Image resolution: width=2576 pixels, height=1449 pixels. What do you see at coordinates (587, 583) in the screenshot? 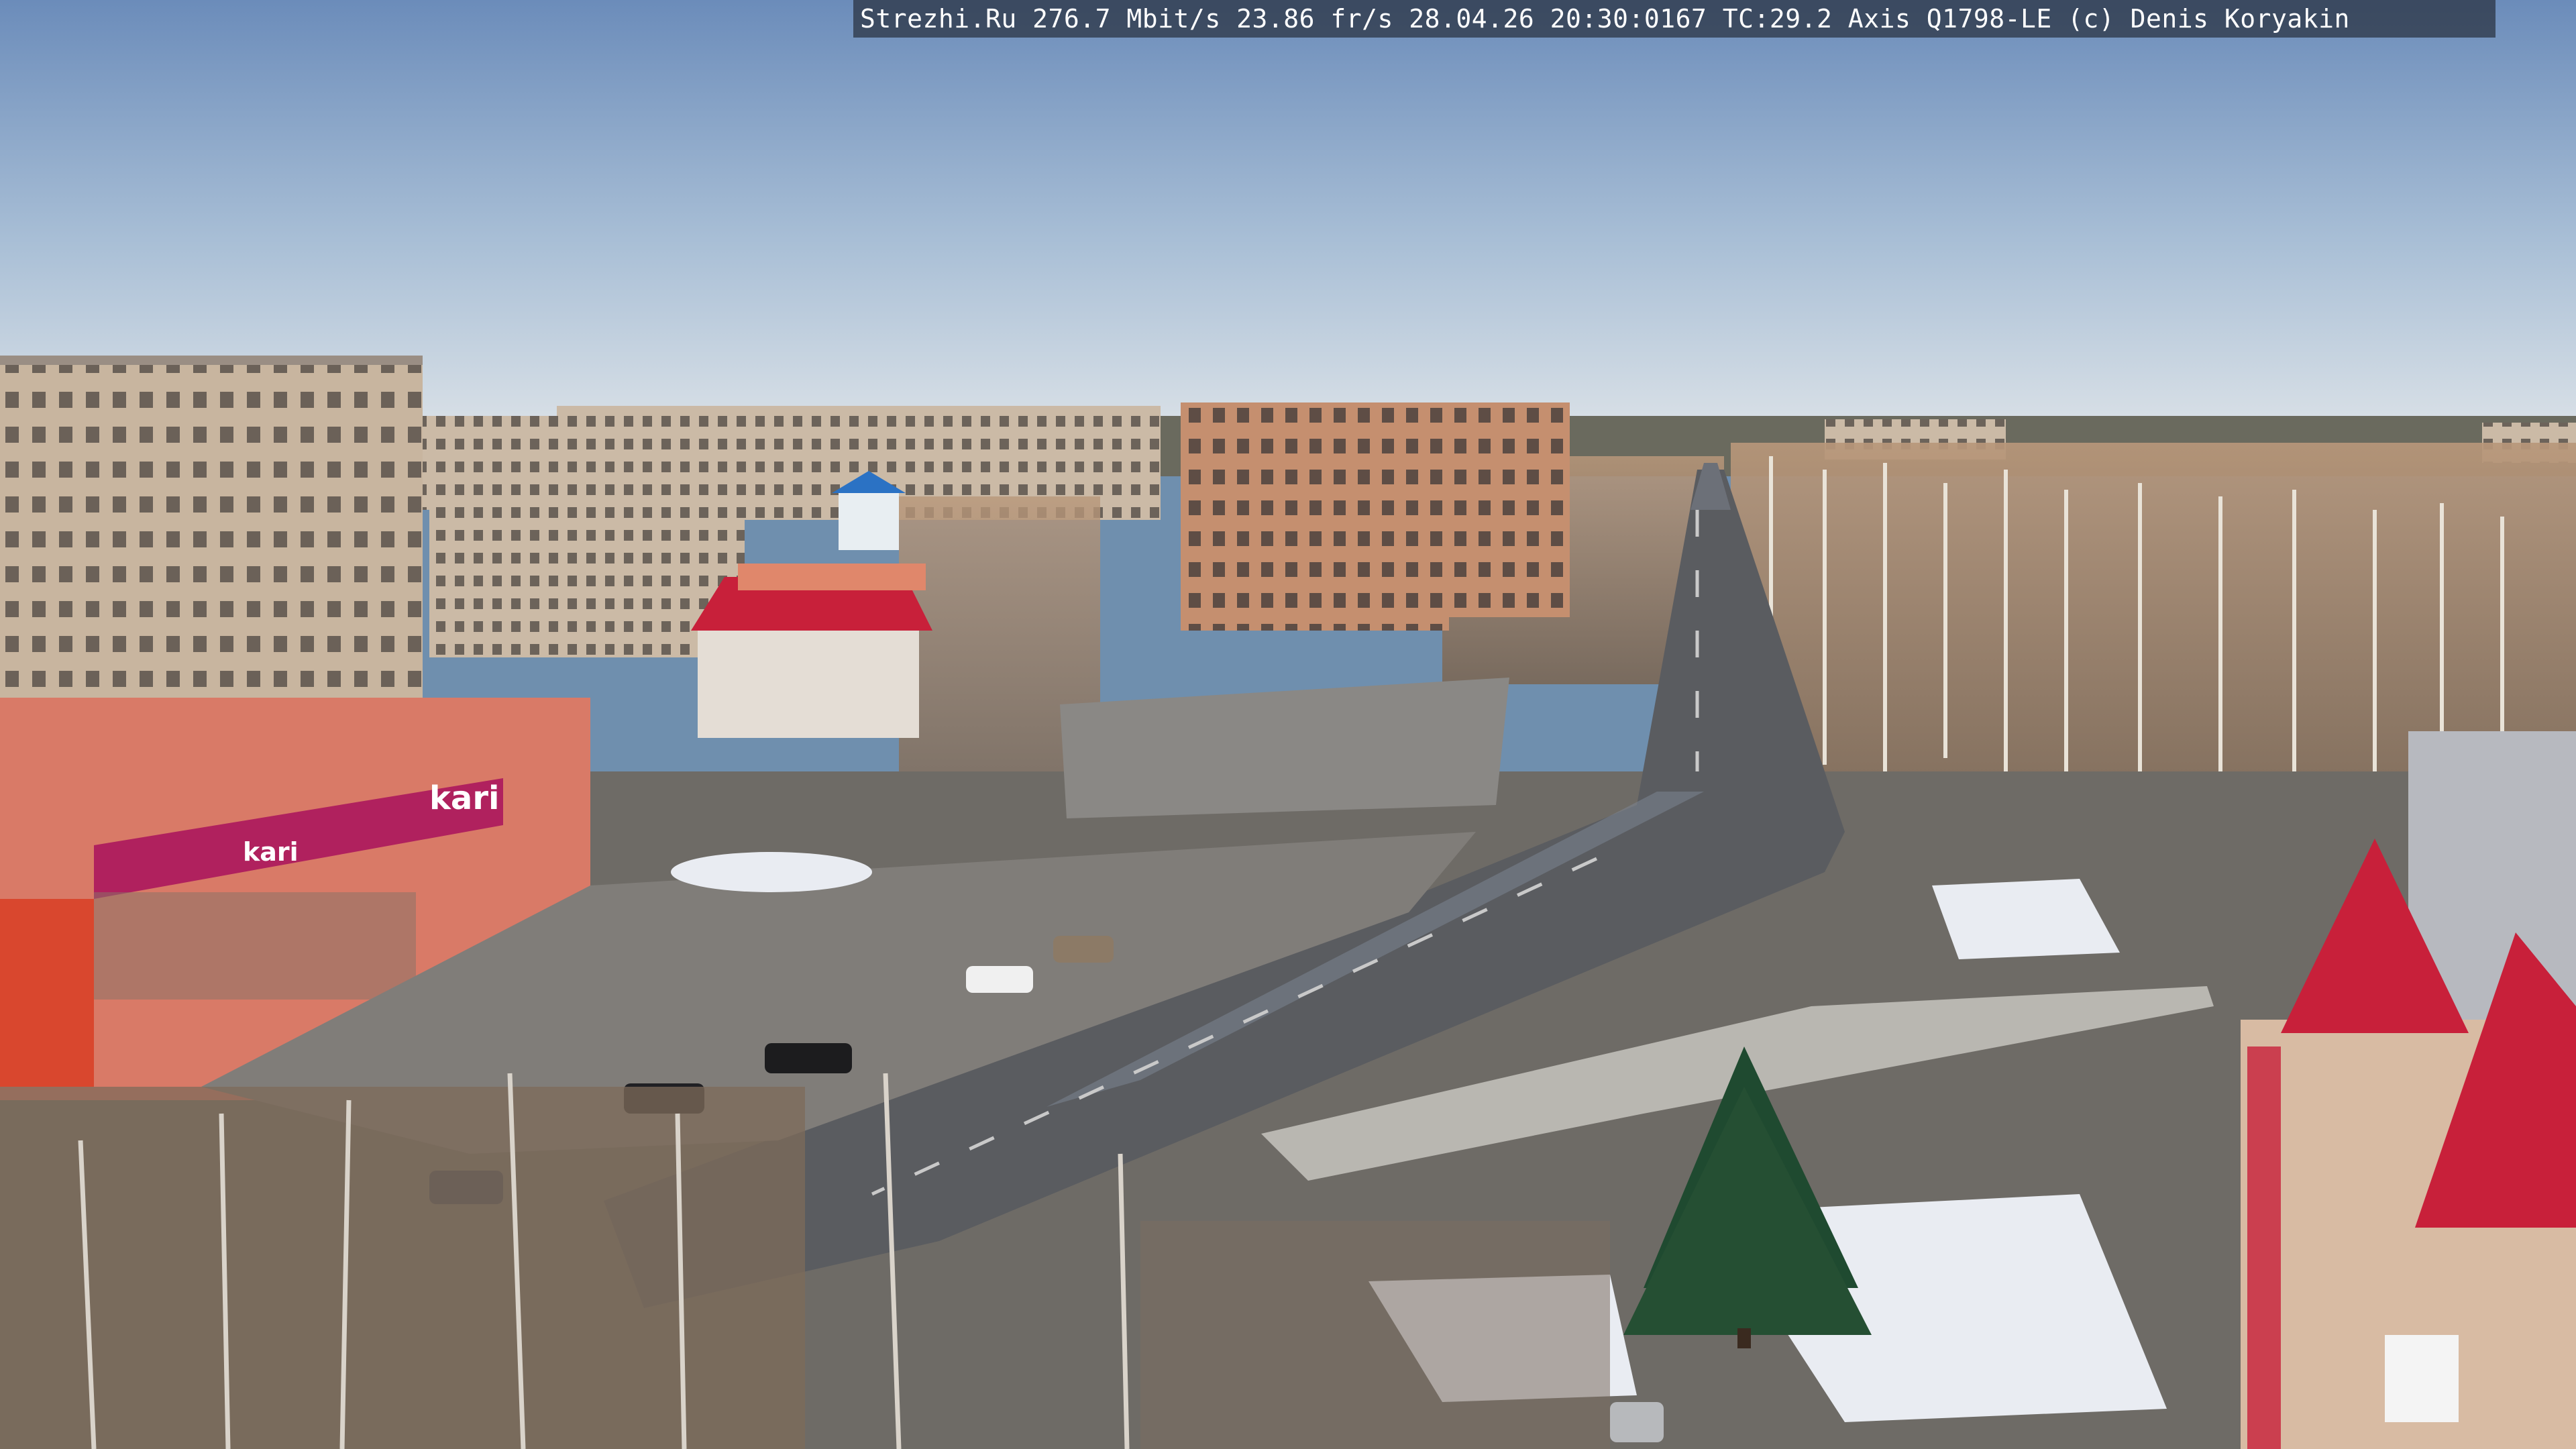
I see `apartment-building-mid` at bounding box center [587, 583].